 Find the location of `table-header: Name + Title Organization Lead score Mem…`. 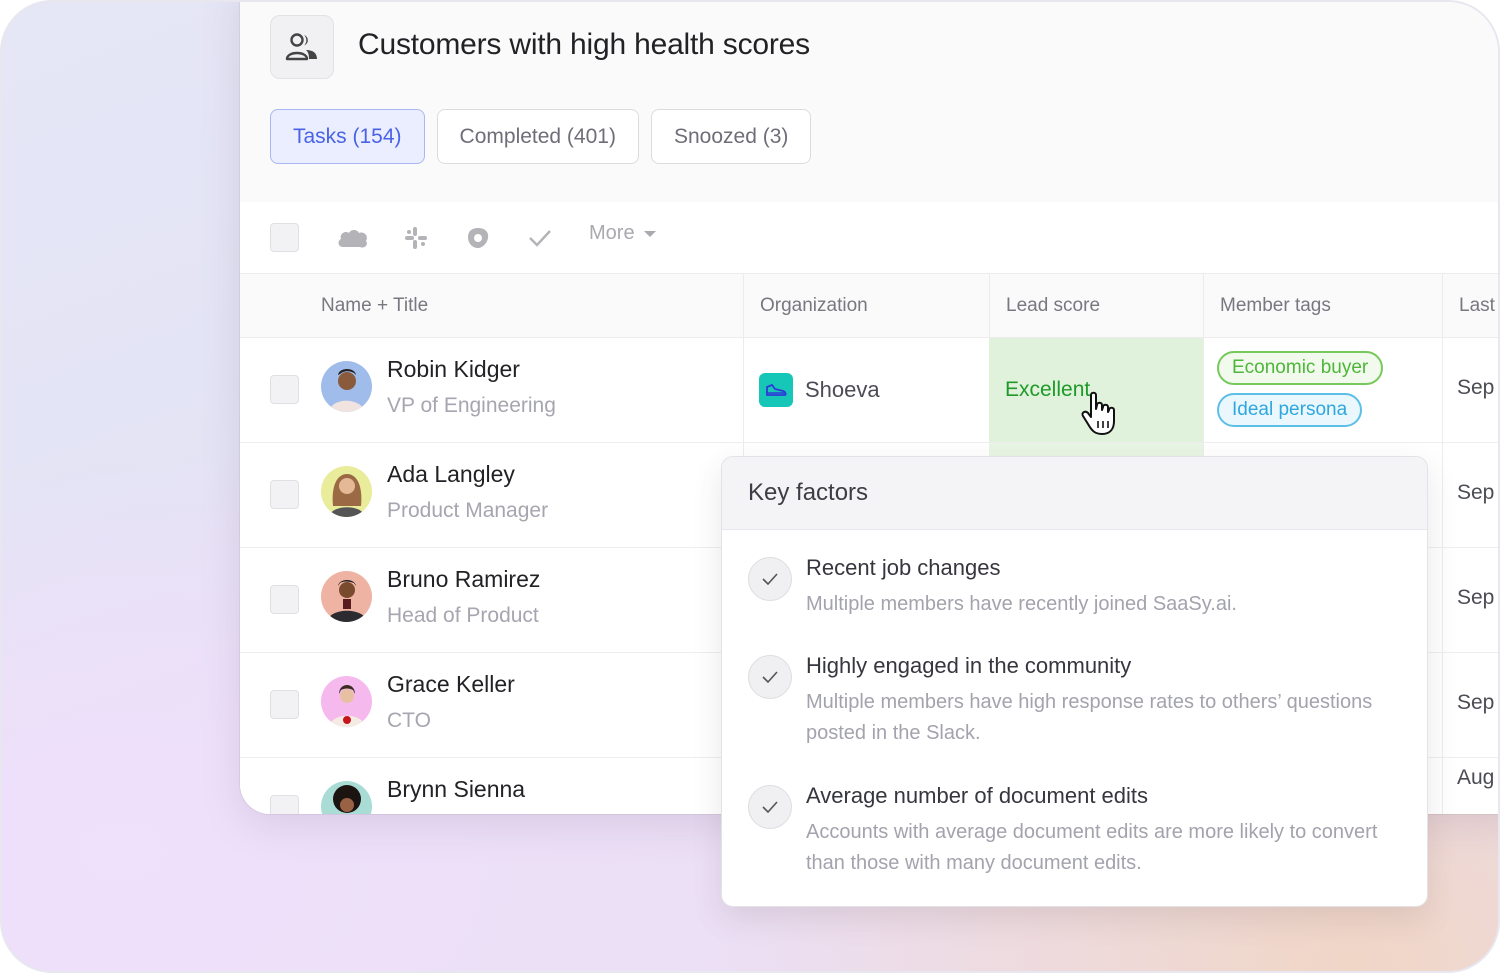

table-header: Name + Title Organization Lead score Mem… is located at coordinates (869, 306).